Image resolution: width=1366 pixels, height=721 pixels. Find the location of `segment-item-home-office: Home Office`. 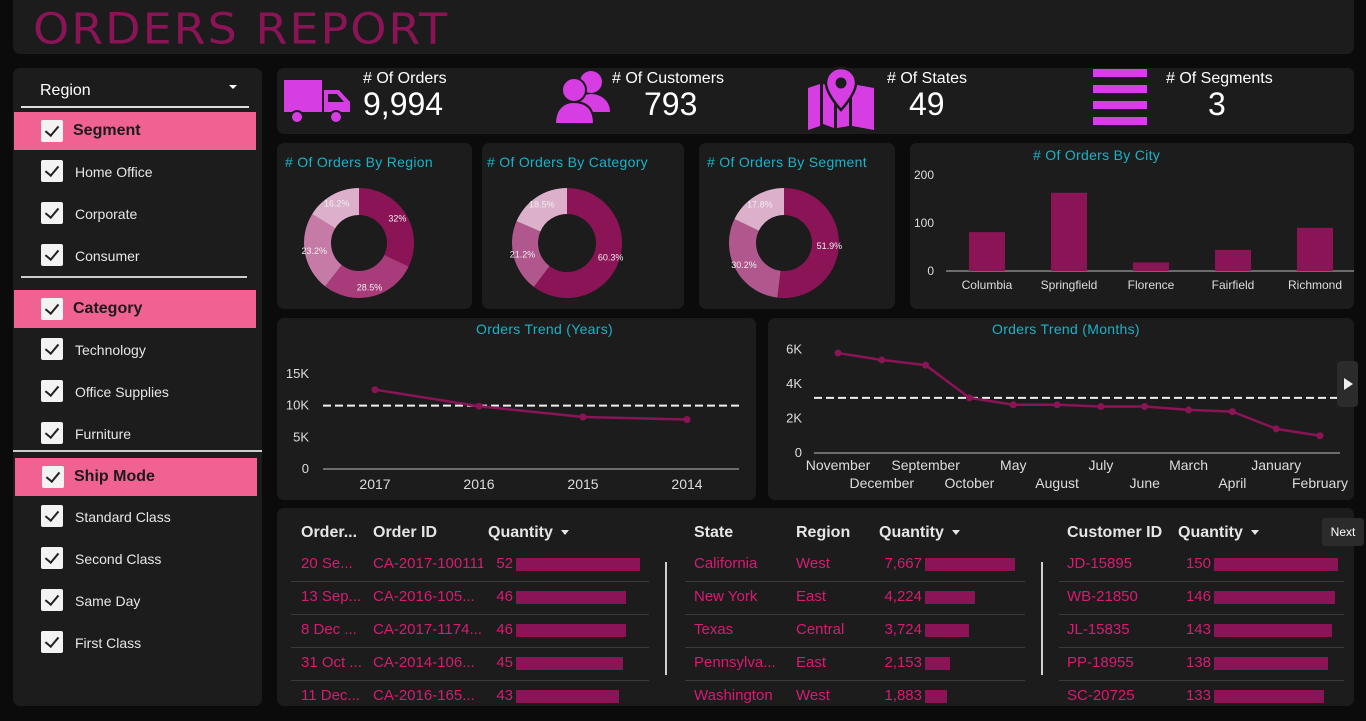

segment-item-home-office: Home Office is located at coordinates (134, 171).